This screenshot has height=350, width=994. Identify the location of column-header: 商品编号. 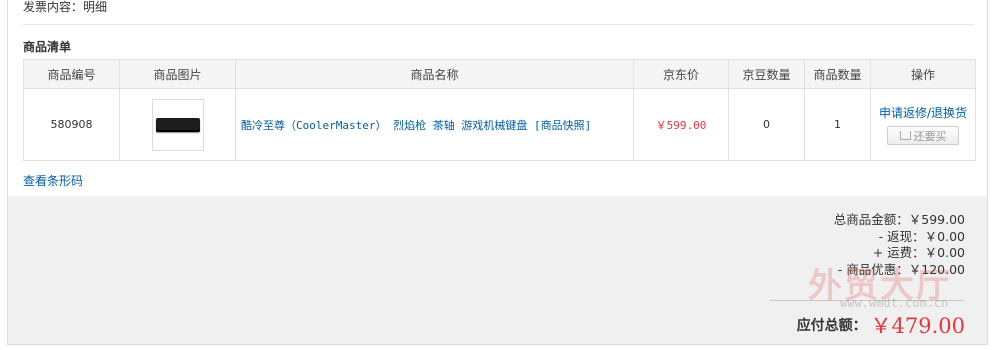
(71, 74).